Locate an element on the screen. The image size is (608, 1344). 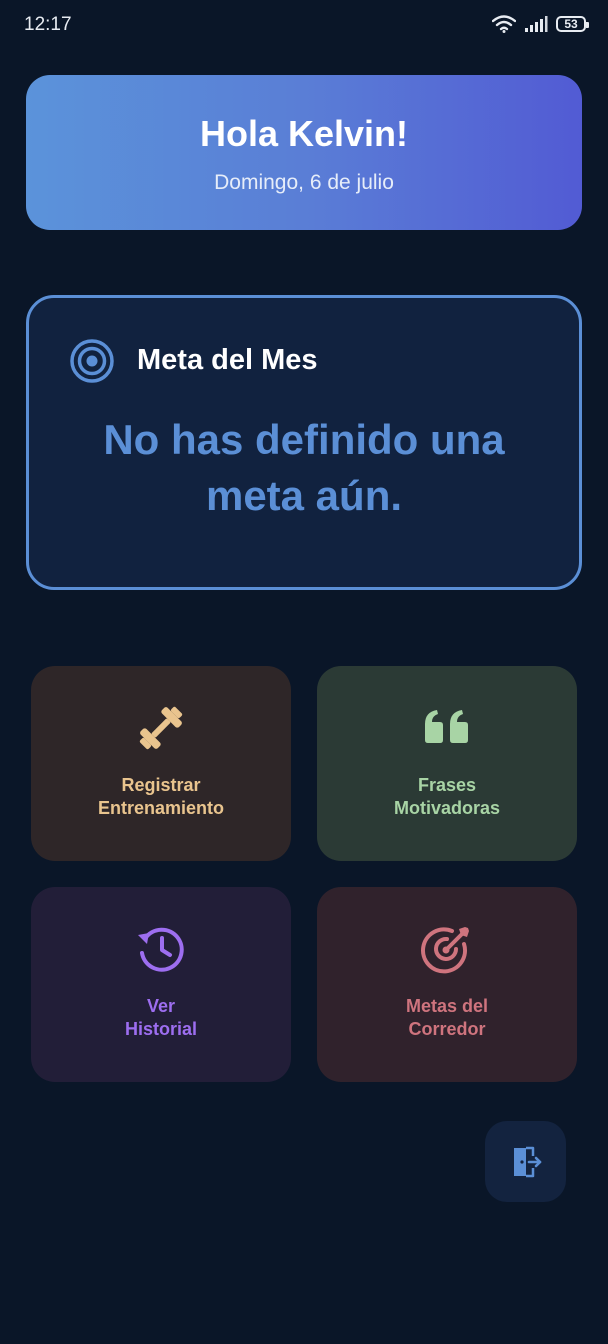
tile-label-line1: Metas del is located at coordinates (447, 1006).